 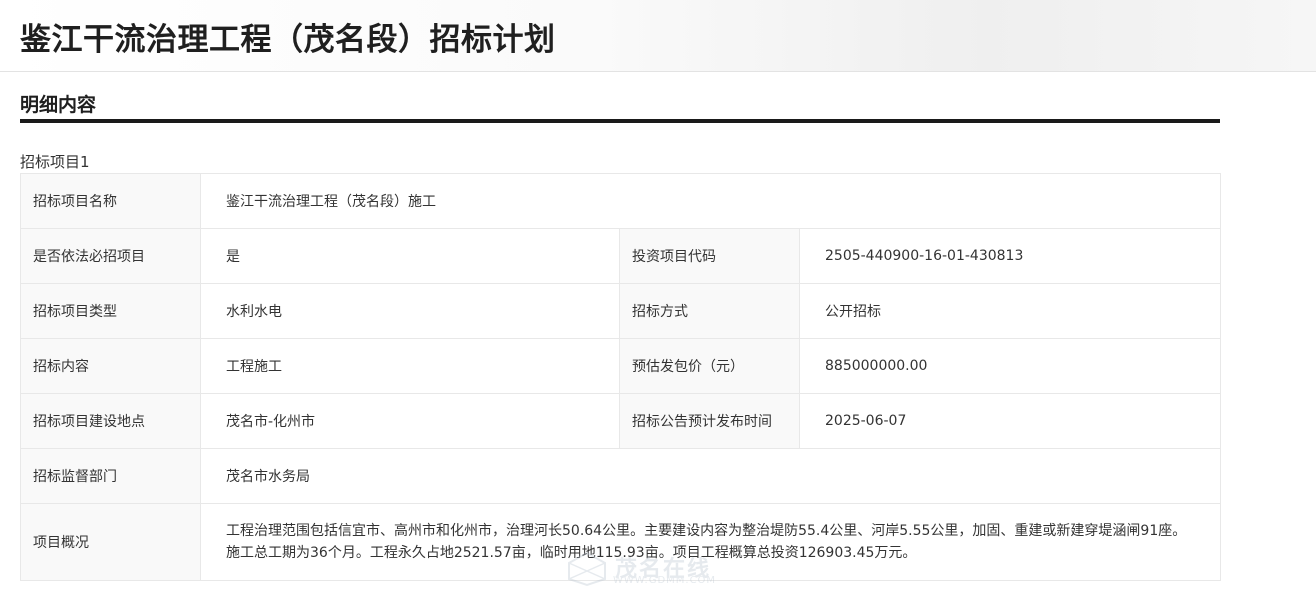 I want to click on table-row: 招标内容 工程施工 预估发包价（元） 885000000.00, so click(x=621, y=366).